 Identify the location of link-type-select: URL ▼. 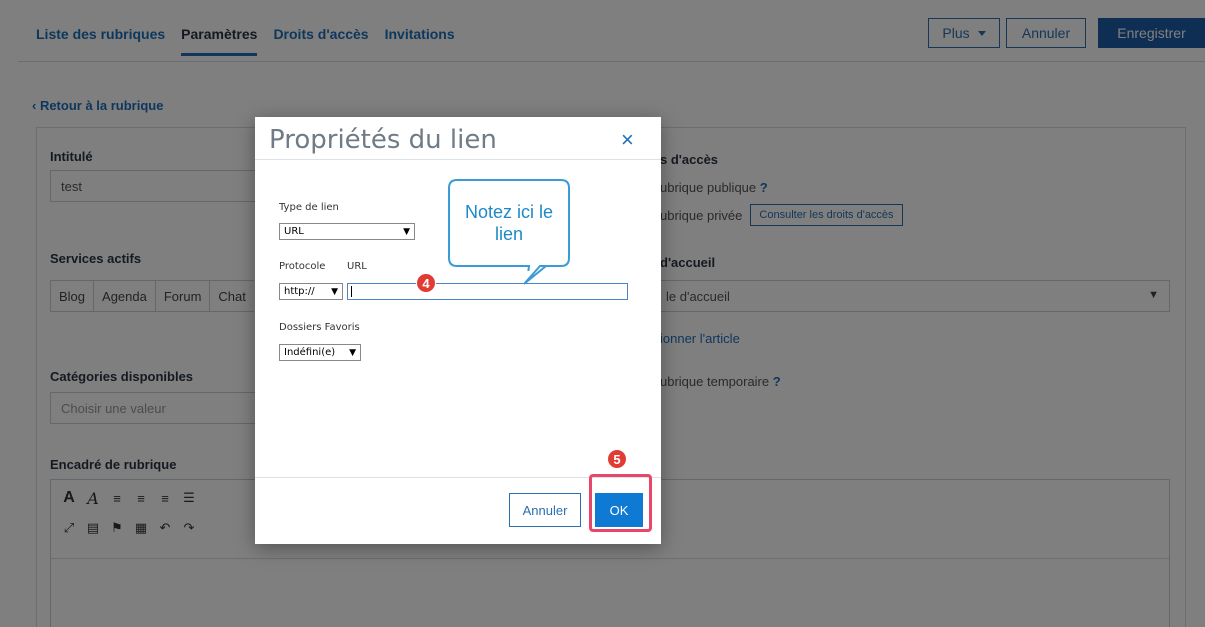
(347, 231).